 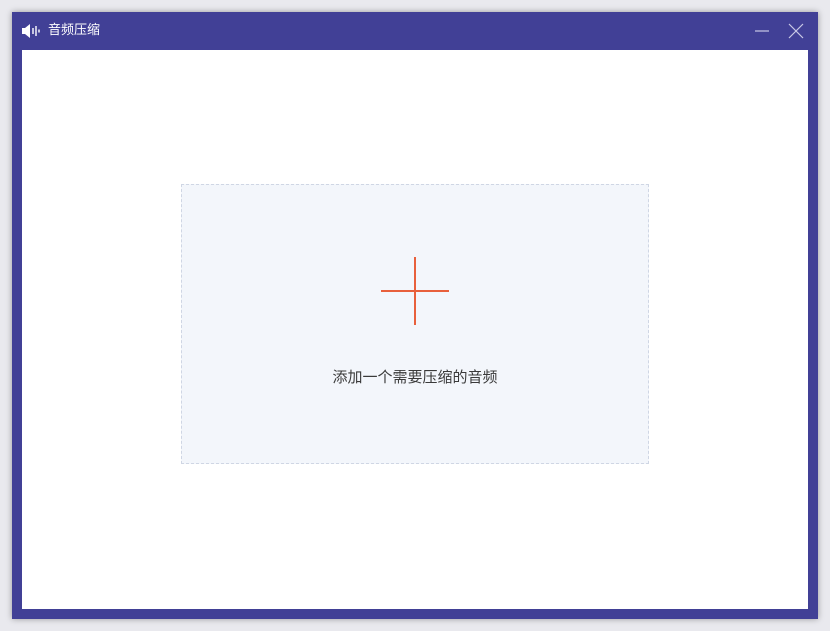 I want to click on close-icon, so click(x=796, y=31).